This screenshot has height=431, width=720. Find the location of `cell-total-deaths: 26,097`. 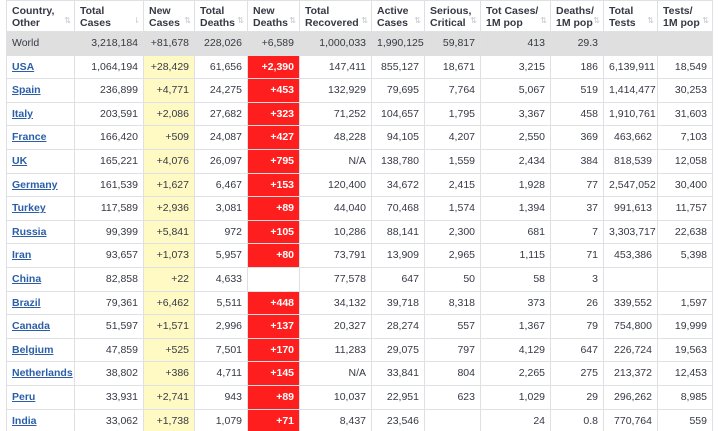

cell-total-deaths: 26,097 is located at coordinates (221, 161).